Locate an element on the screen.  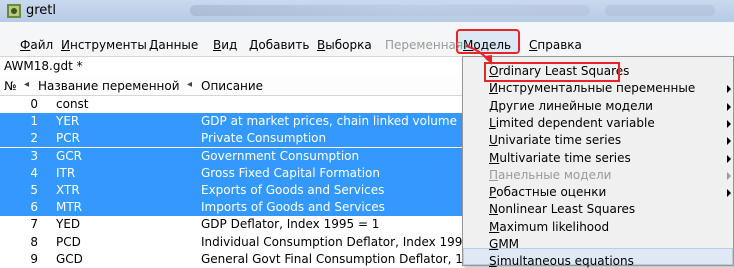
header-name: Название переменной is located at coordinates (109, 86).